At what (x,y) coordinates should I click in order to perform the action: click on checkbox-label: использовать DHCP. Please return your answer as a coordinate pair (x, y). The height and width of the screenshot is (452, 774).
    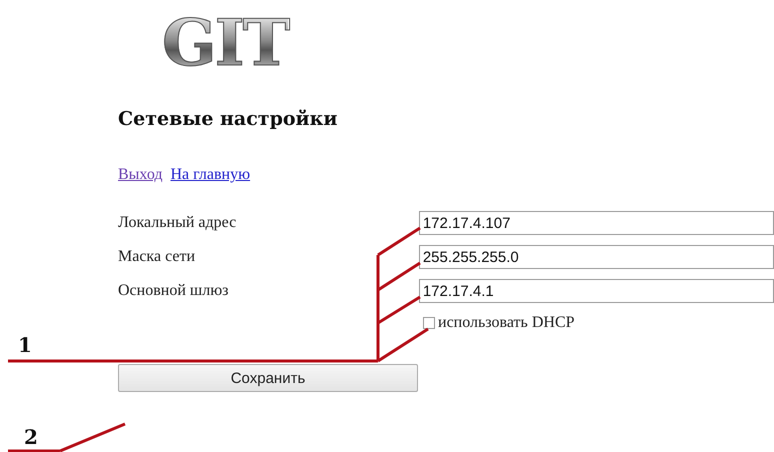
    Looking at the image, I should click on (506, 323).